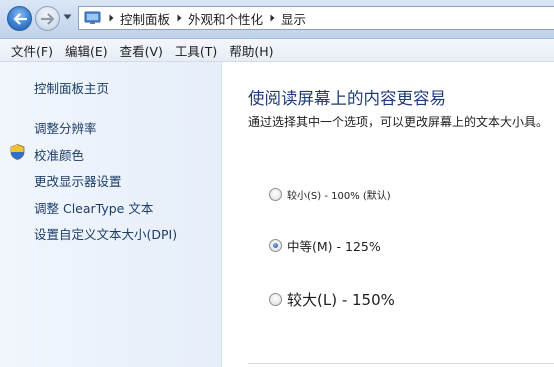 Image resolution: width=554 pixels, height=367 pixels. What do you see at coordinates (17, 152) in the screenshot?
I see `uac-shield-icon` at bounding box center [17, 152].